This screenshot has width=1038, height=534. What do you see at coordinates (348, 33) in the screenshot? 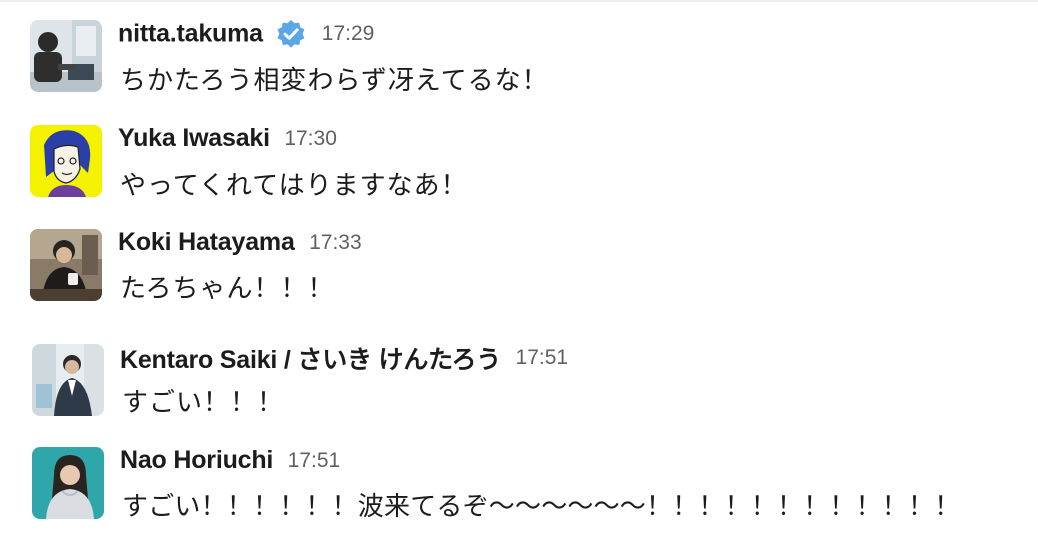
I see `timestamp: 17:29` at bounding box center [348, 33].